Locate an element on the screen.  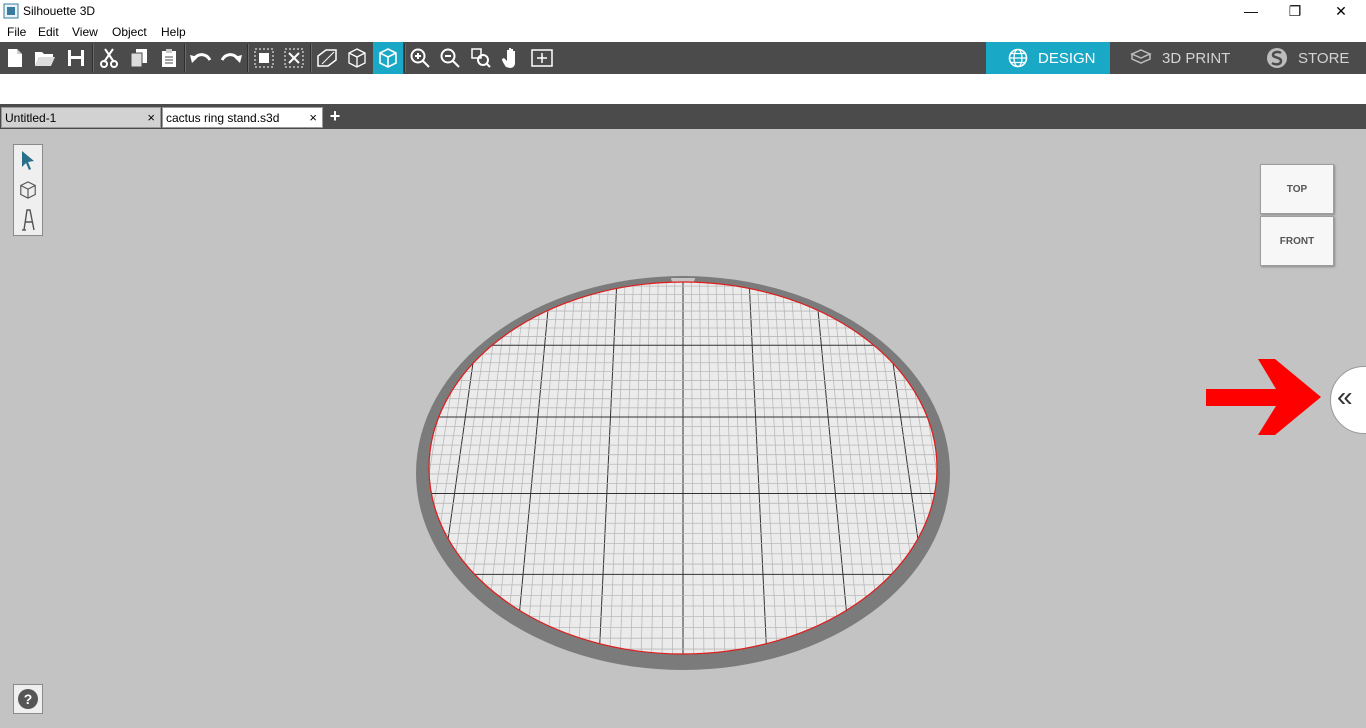
text-icon is located at coordinates (28, 220).